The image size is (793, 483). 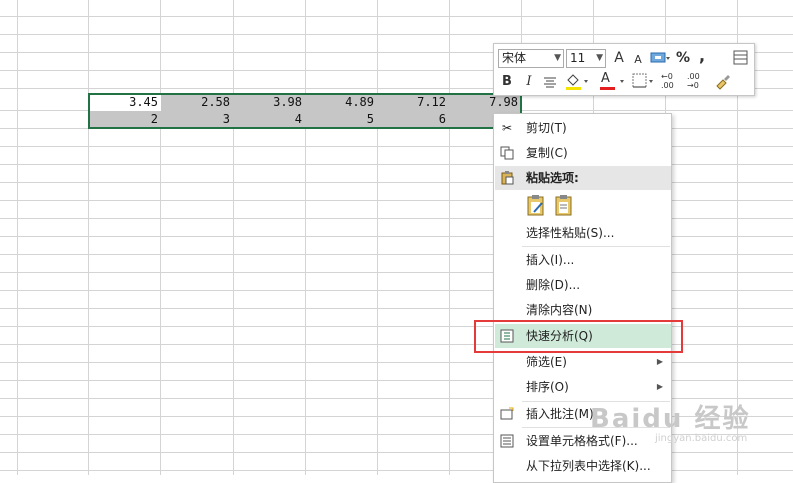 What do you see at coordinates (531, 58) in the screenshot?
I see `font-name-combo: 宋体 ▼` at bounding box center [531, 58].